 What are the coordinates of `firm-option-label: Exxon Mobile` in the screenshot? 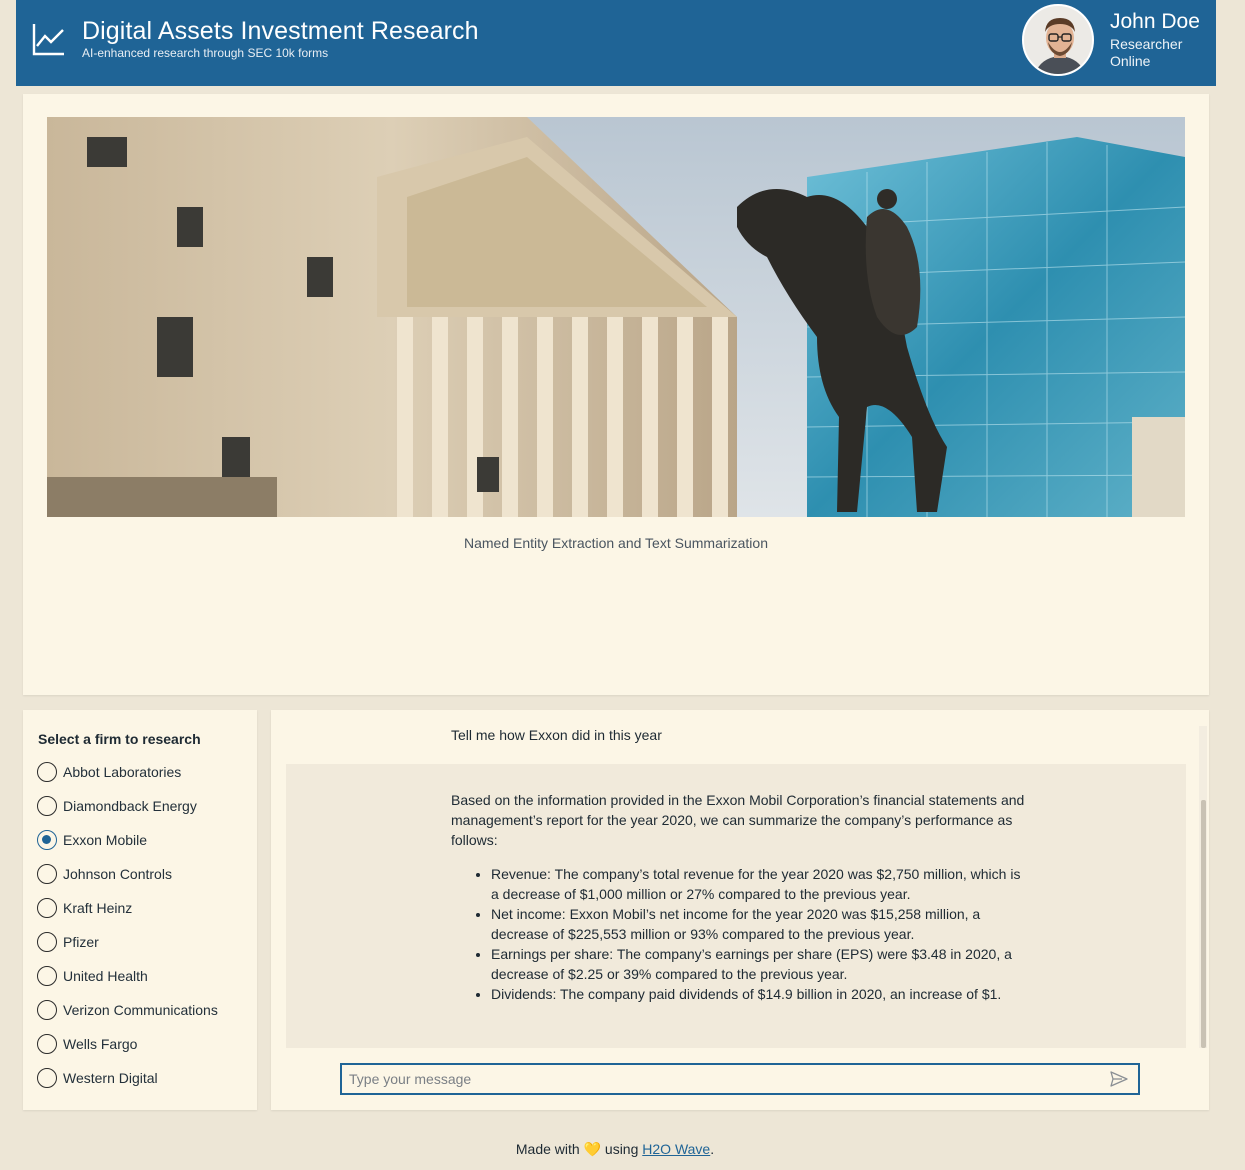 It's located at (105, 840).